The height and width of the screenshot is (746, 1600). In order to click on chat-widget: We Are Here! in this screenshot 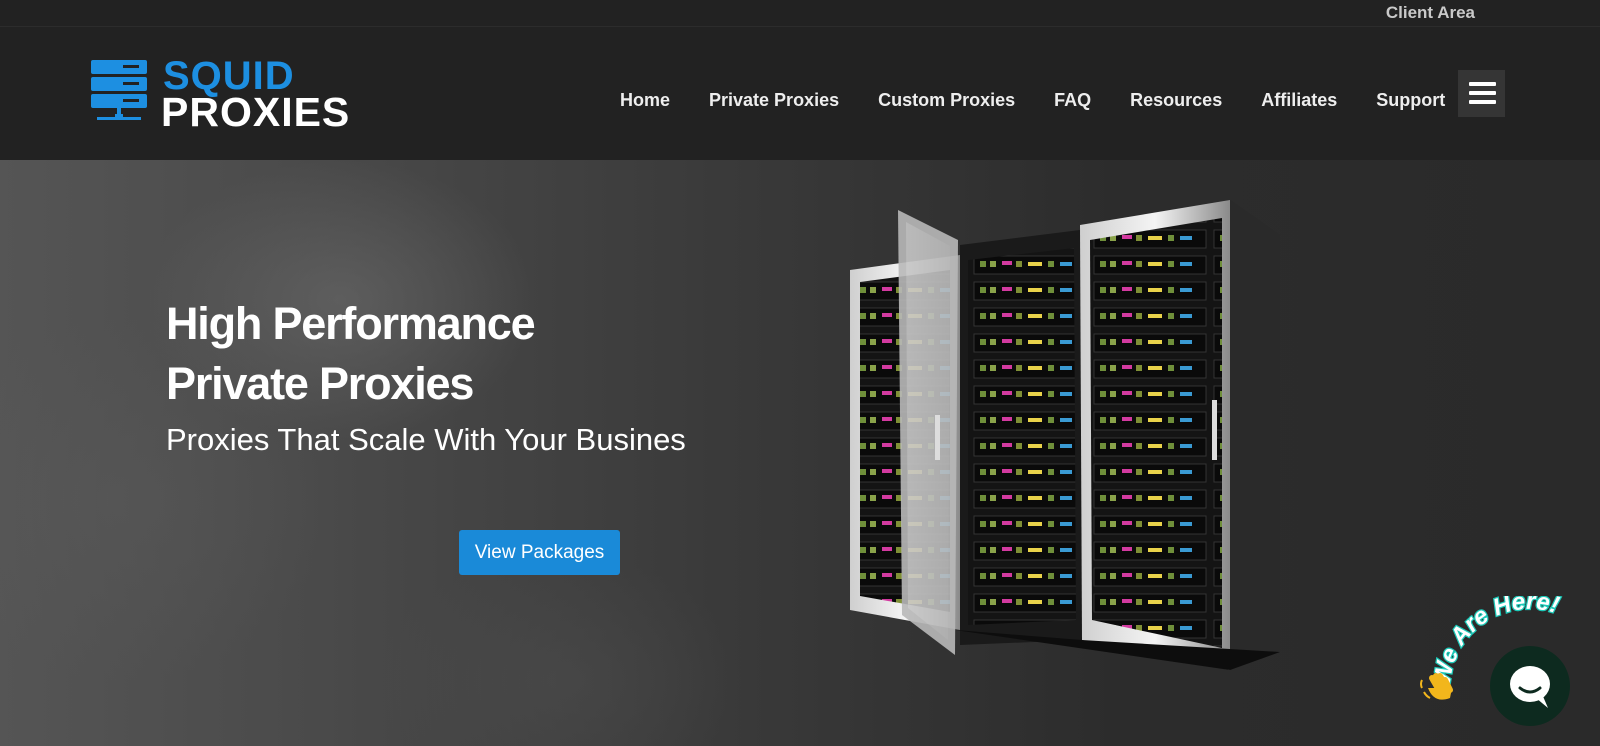, I will do `click(1510, 671)`.